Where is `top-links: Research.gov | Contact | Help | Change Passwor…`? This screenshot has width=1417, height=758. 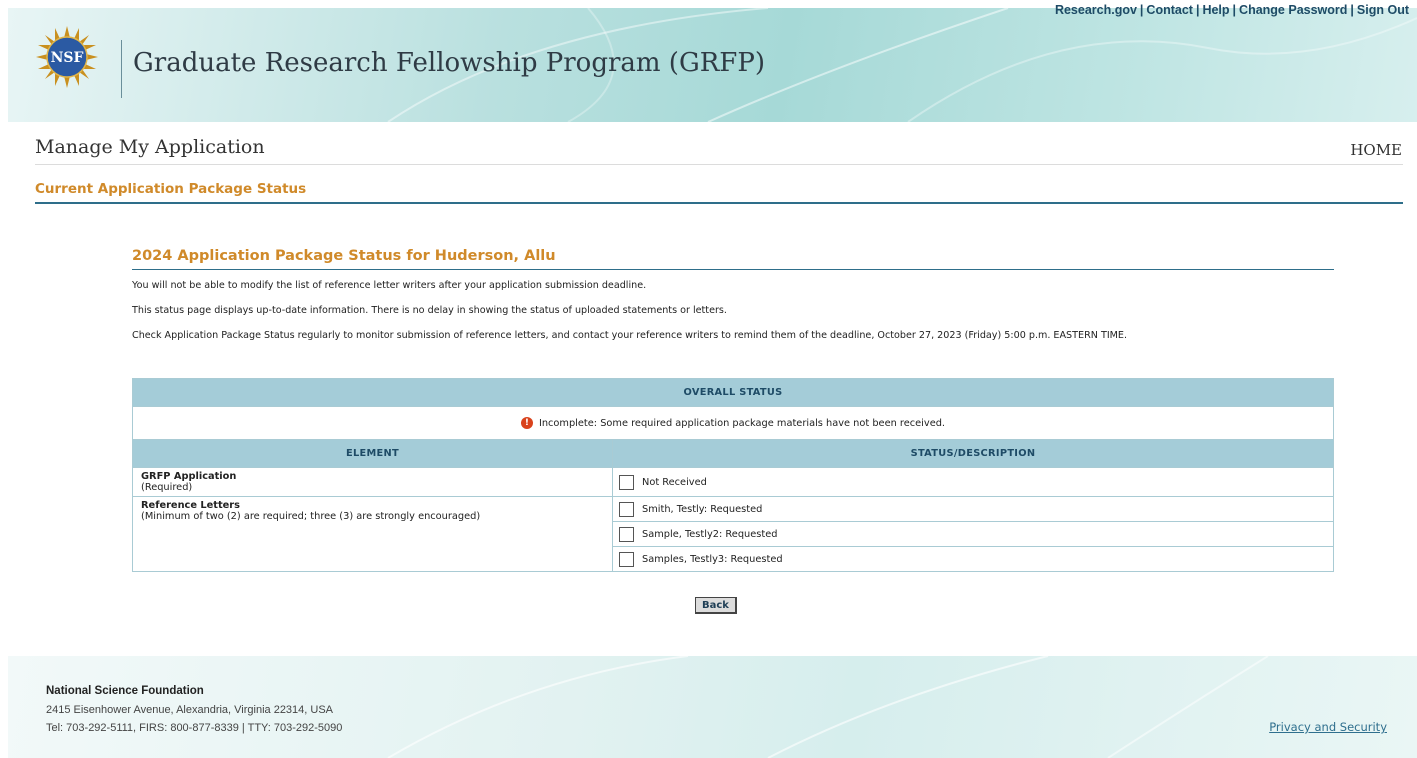 top-links: Research.gov | Contact | Help | Change Passwor… is located at coordinates (1231, 10).